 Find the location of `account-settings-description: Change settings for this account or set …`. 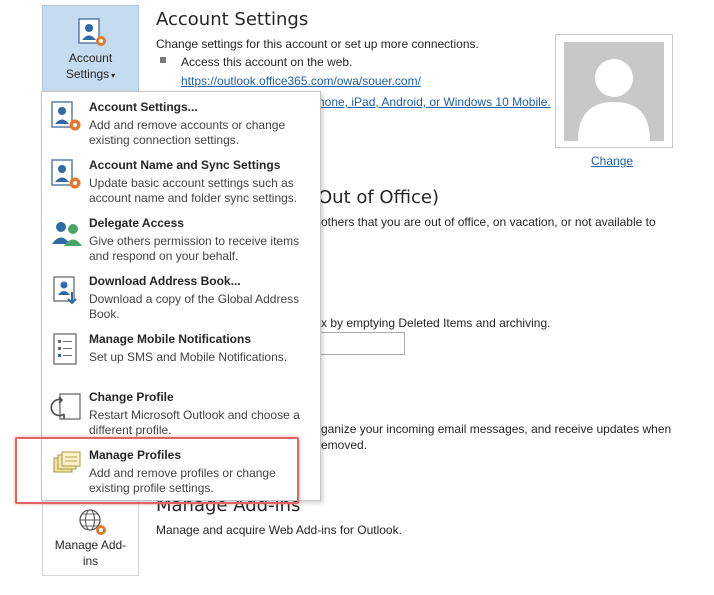

account-settings-description: Change settings for this account or set … is located at coordinates (317, 44).